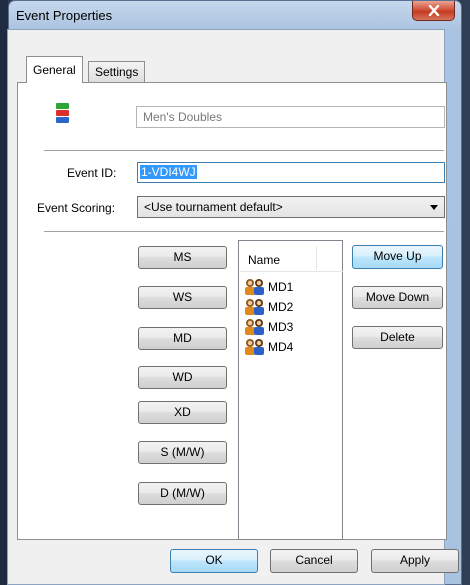 This screenshot has width=470, height=585. I want to click on move-up-button: Move Up, so click(397, 257).